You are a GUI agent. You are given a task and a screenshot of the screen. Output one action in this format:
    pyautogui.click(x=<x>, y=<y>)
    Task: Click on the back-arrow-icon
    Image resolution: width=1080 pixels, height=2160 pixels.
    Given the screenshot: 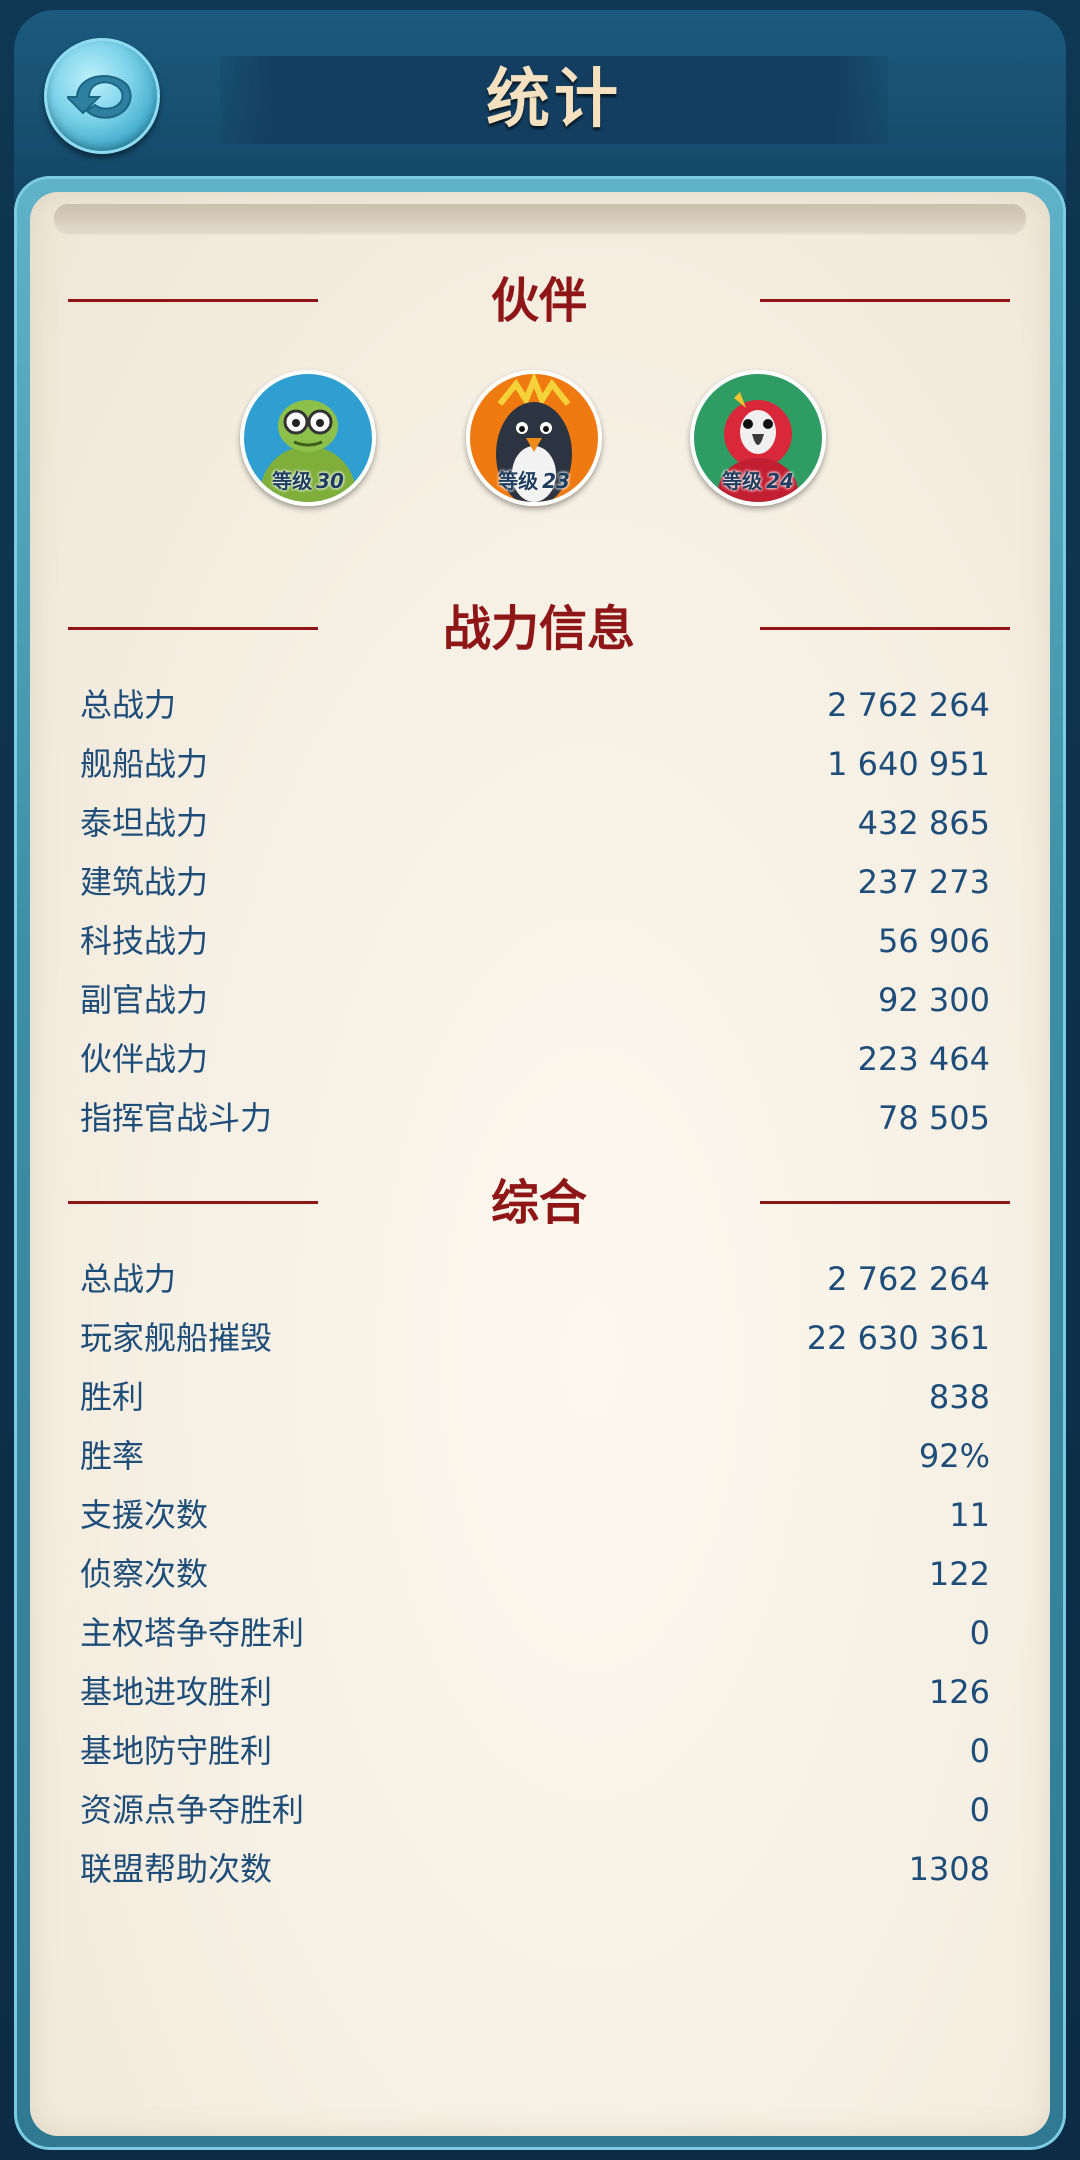 What is the action you would take?
    pyautogui.click(x=99, y=96)
    